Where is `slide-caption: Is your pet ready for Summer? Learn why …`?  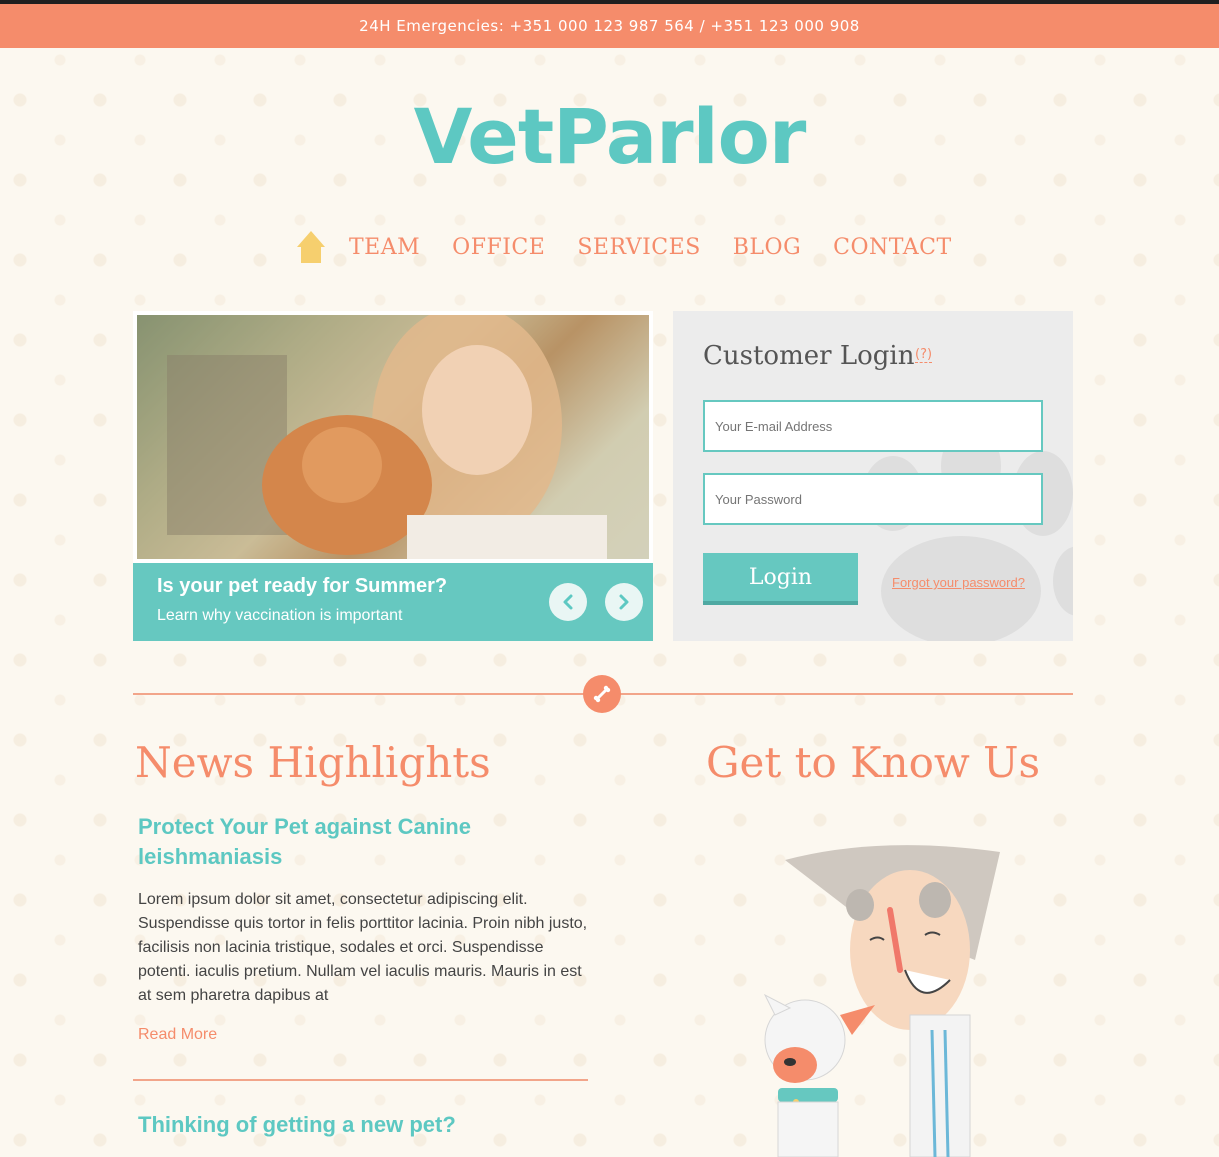 slide-caption: Is your pet ready for Summer? Learn why … is located at coordinates (393, 602).